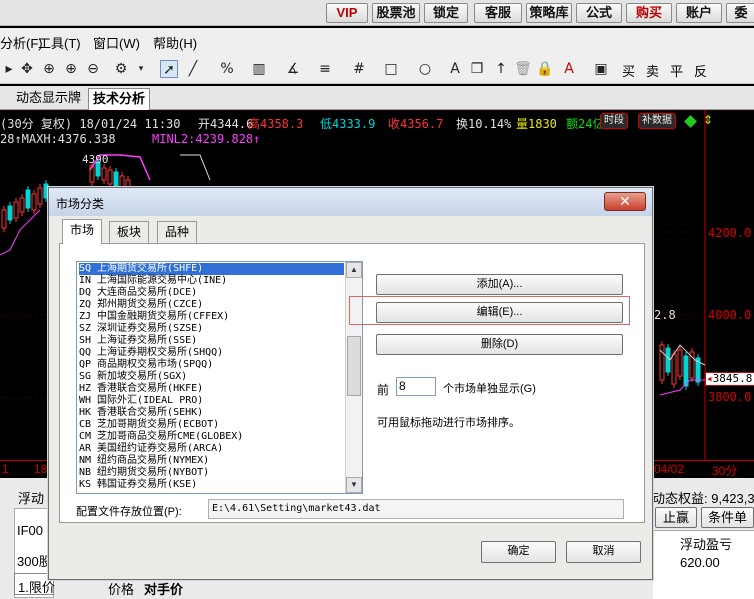 This screenshot has height=599, width=754. What do you see at coordinates (652, 70) in the screenshot?
I see `toolbar-sell: 卖` at bounding box center [652, 70].